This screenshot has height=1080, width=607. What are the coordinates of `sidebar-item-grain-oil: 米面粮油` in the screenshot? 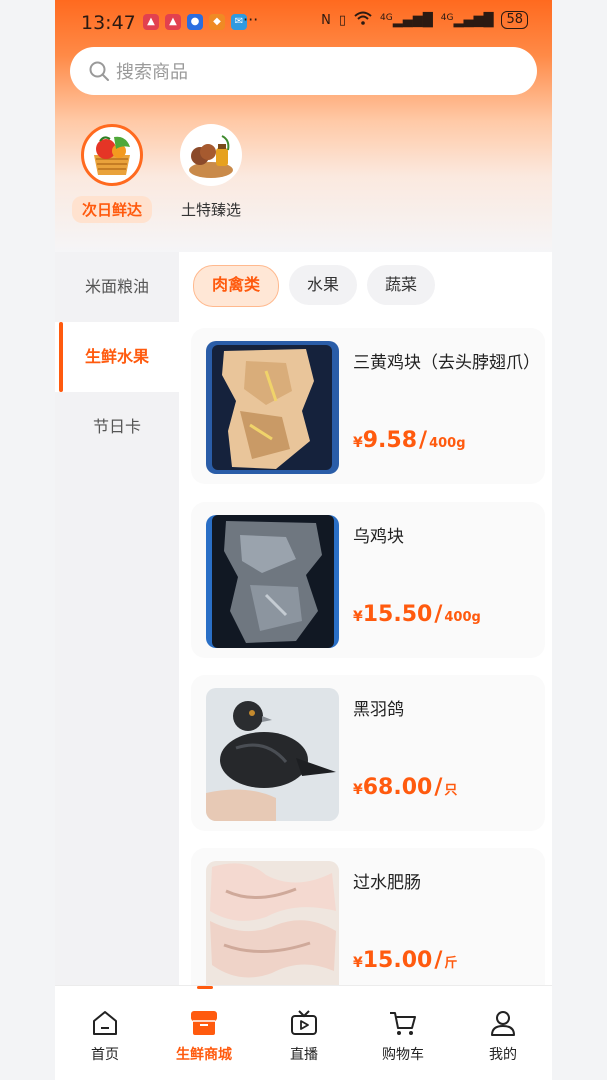 It's located at (117, 287).